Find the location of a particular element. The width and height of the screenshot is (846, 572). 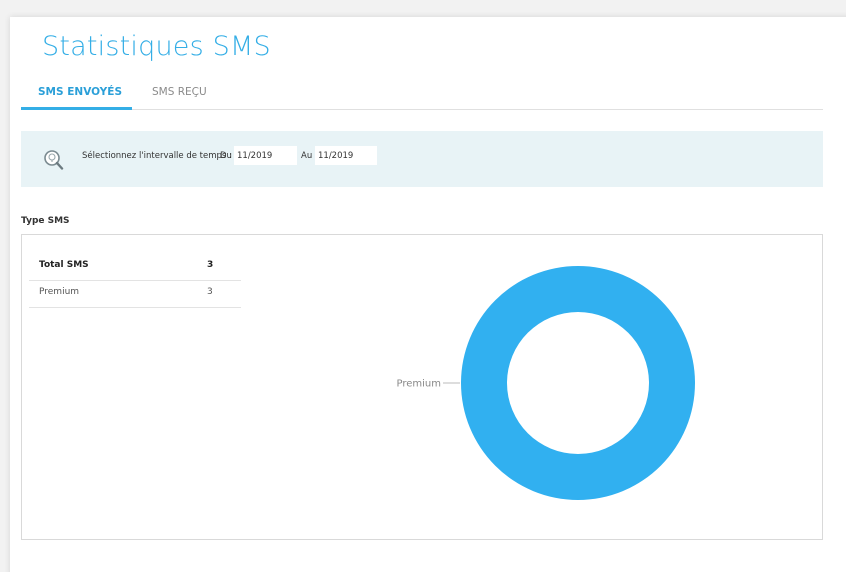

to-label: Au is located at coordinates (307, 156).